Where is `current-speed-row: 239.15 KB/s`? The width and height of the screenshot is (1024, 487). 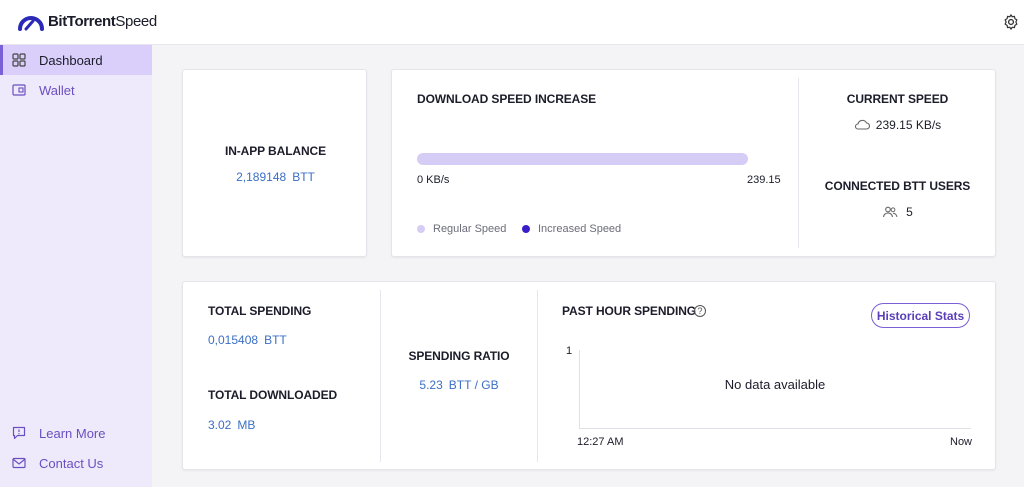
current-speed-row: 239.15 KB/s is located at coordinates (897, 125).